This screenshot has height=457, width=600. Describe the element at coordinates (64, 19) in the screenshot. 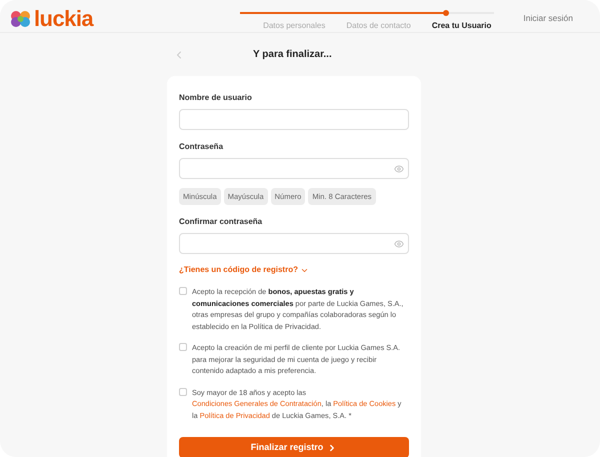

I see `brand-logo: luckia` at that location.